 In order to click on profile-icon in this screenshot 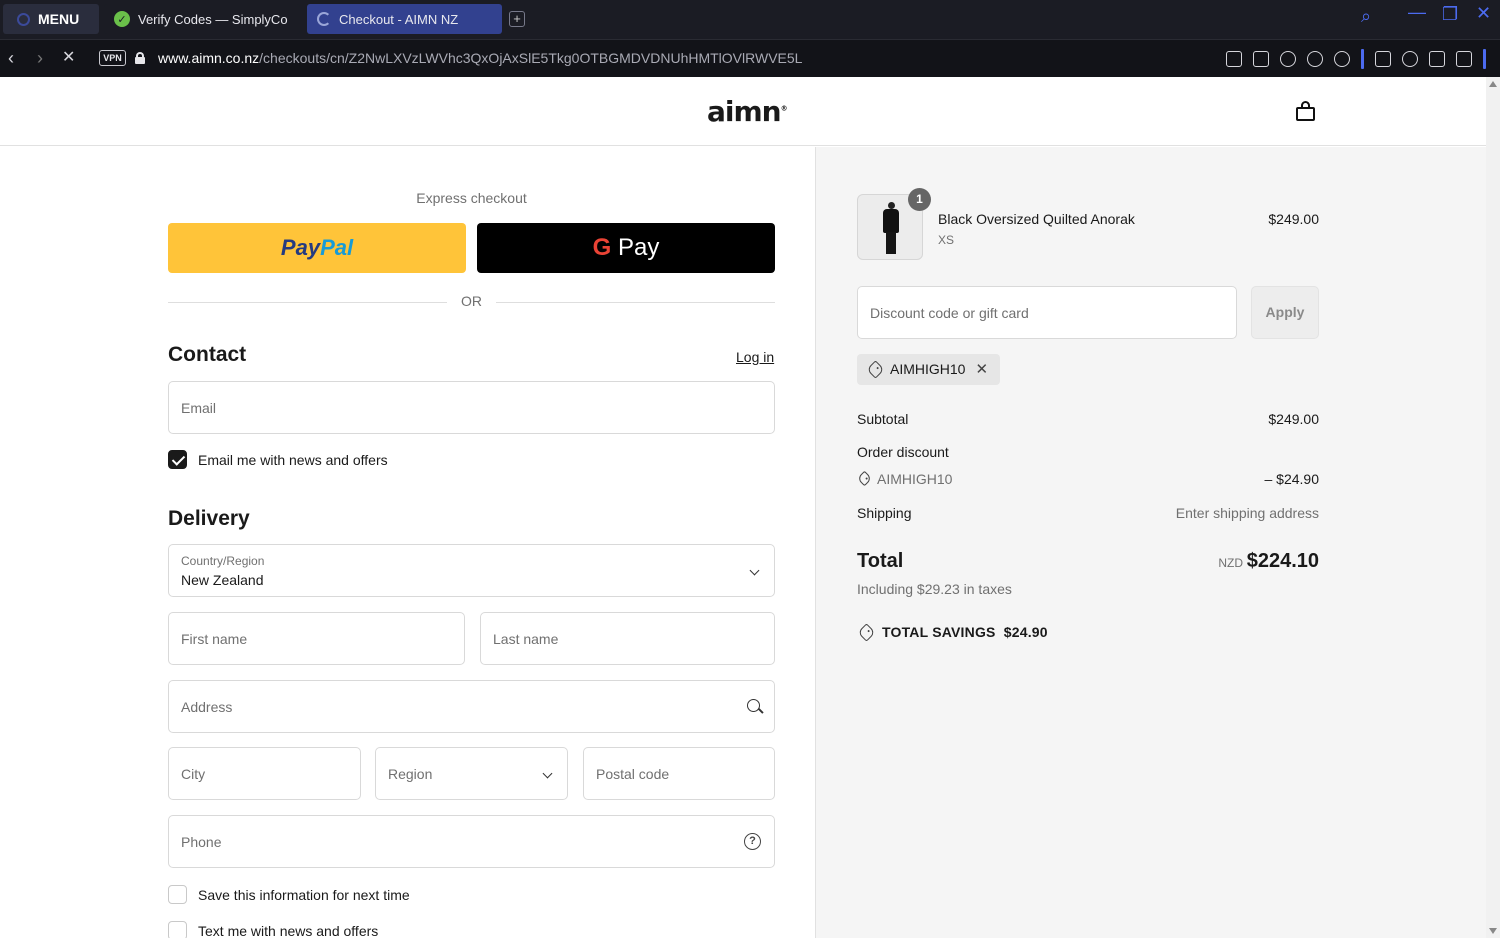, I will do `click(1410, 59)`.